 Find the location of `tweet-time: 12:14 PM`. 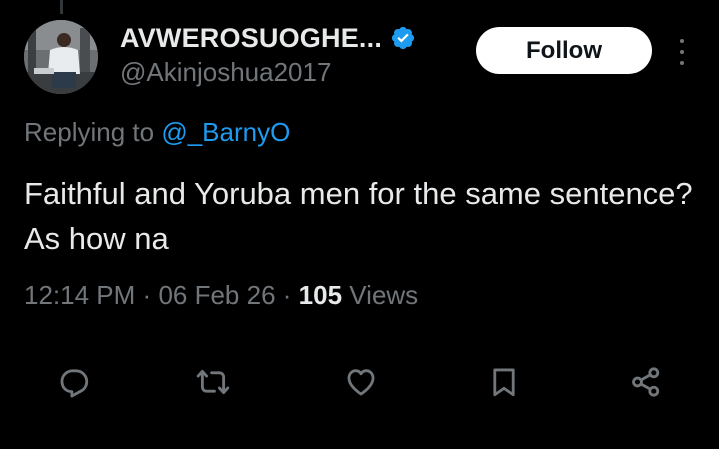

tweet-time: 12:14 PM is located at coordinates (79, 295).